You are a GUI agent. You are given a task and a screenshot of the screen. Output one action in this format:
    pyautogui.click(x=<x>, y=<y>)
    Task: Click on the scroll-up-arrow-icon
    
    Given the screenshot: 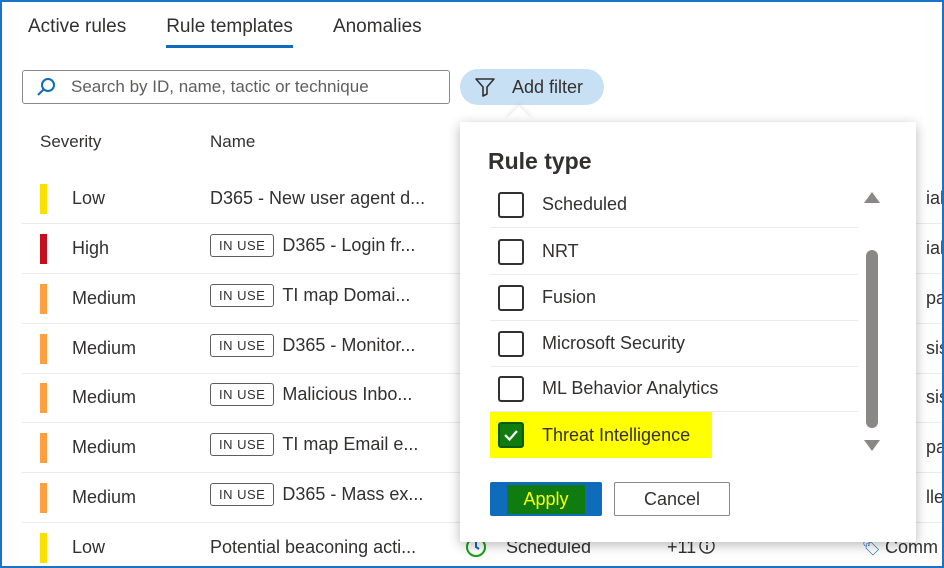 What is the action you would take?
    pyautogui.click(x=872, y=197)
    